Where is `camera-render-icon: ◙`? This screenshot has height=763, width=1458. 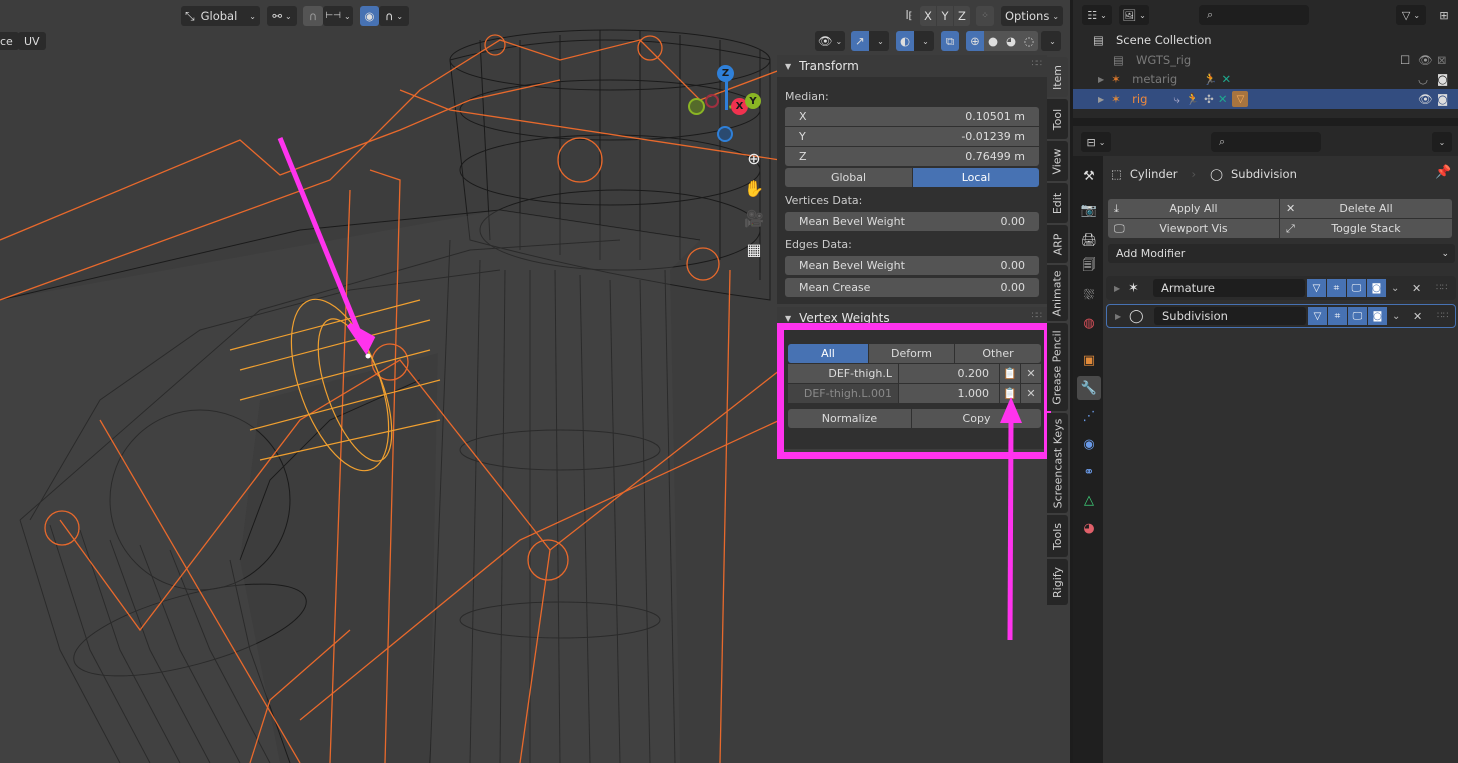
camera-render-icon: ◙ is located at coordinates (1442, 99).